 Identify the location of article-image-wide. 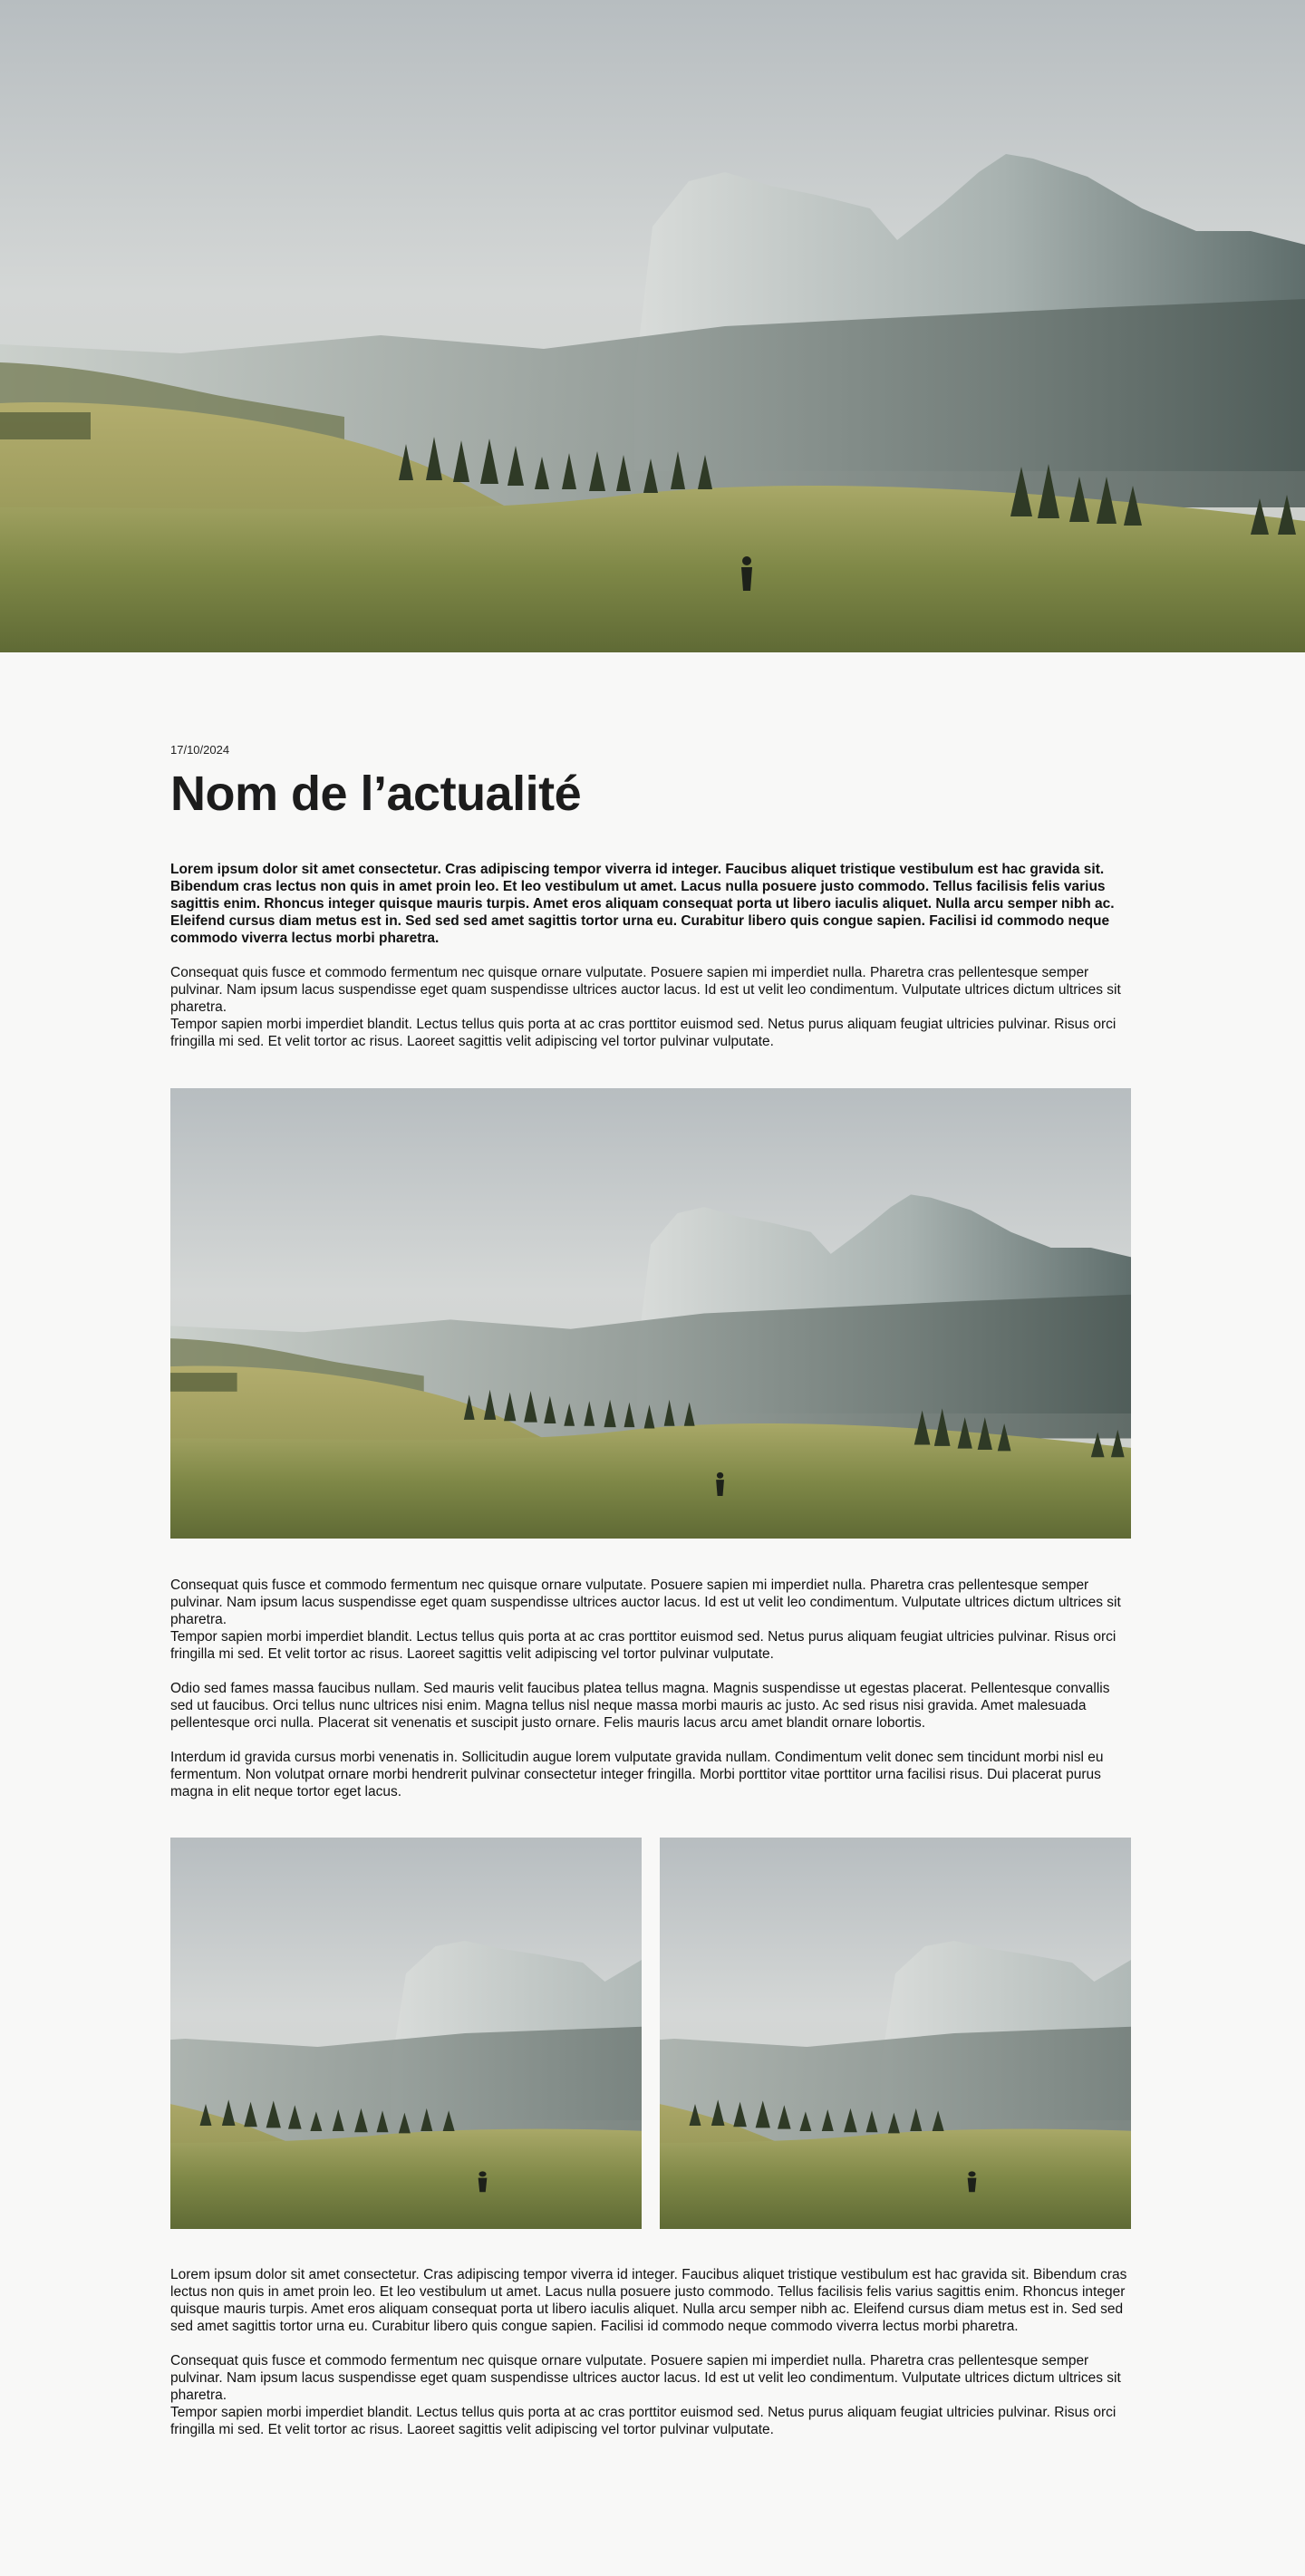
(650, 1313).